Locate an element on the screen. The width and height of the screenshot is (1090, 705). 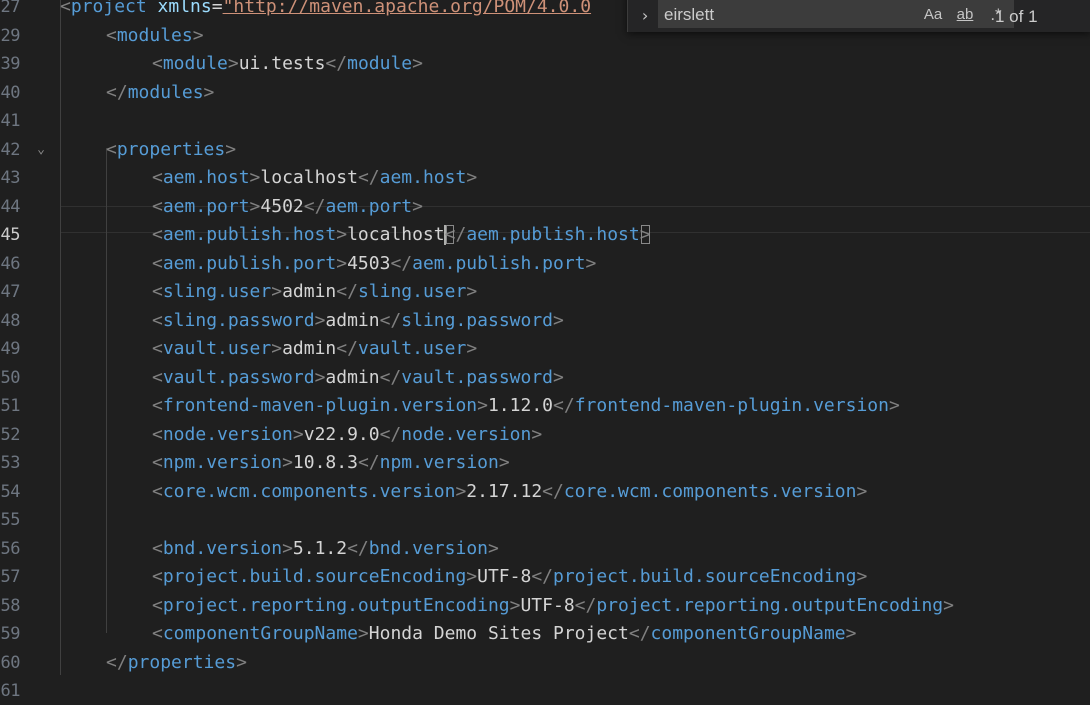
code-line: 40 </modules> is located at coordinates (545, 93).